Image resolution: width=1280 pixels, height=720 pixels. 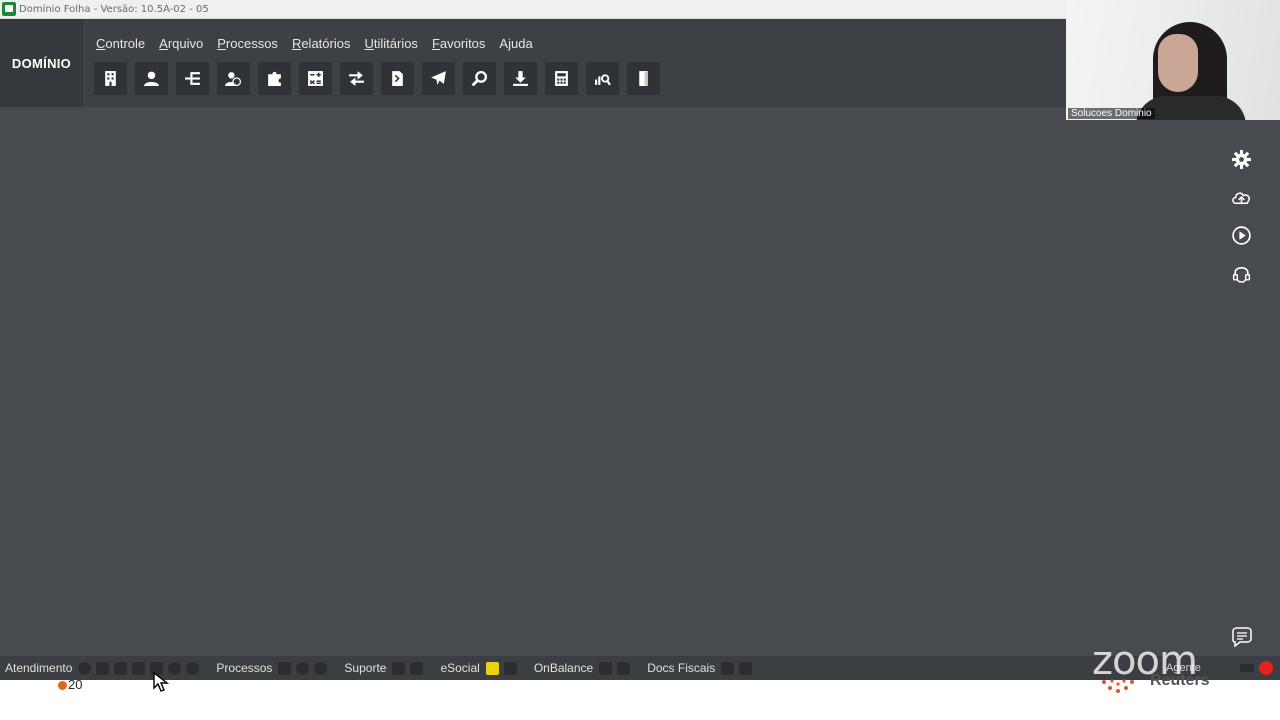 What do you see at coordinates (369, 43) in the screenshot?
I see `menu-utilitarios-mnemonic: U` at bounding box center [369, 43].